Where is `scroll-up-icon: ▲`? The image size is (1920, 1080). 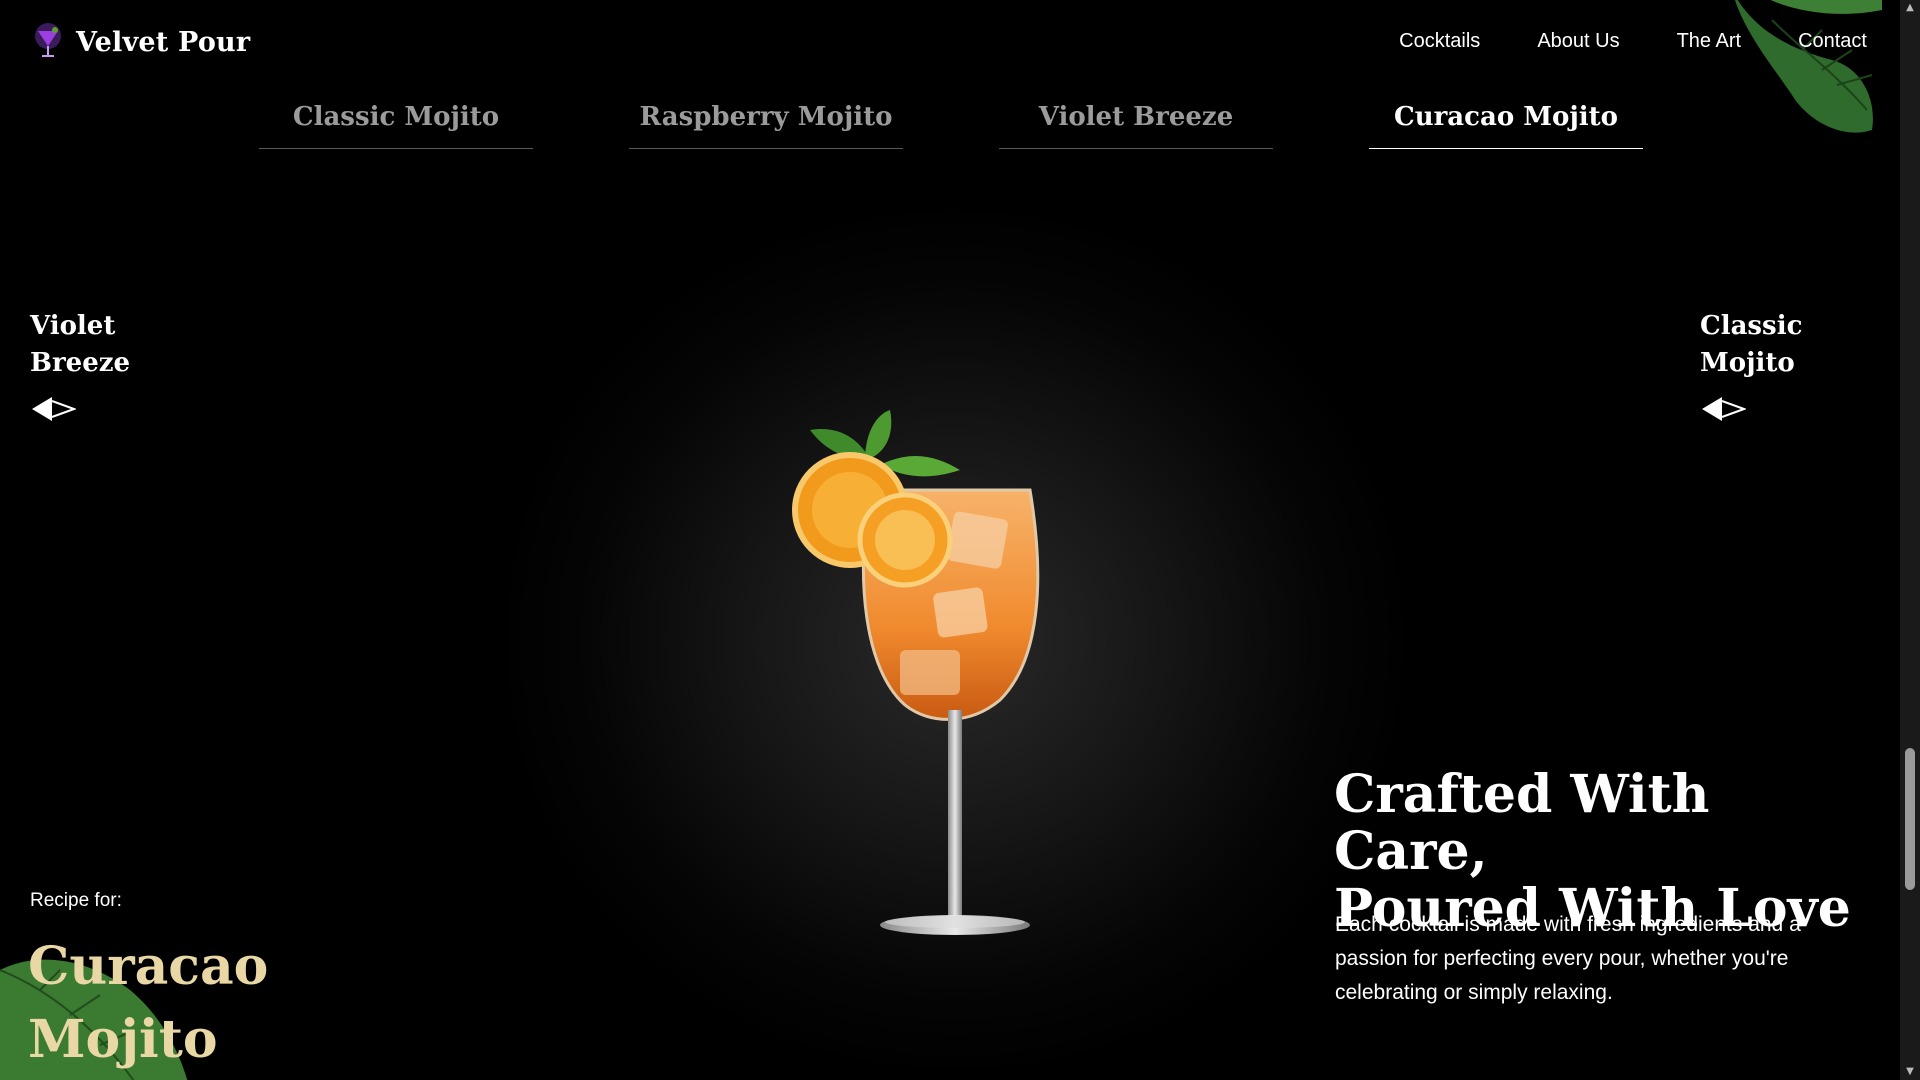
scroll-up-icon: ▲ is located at coordinates (1910, 8).